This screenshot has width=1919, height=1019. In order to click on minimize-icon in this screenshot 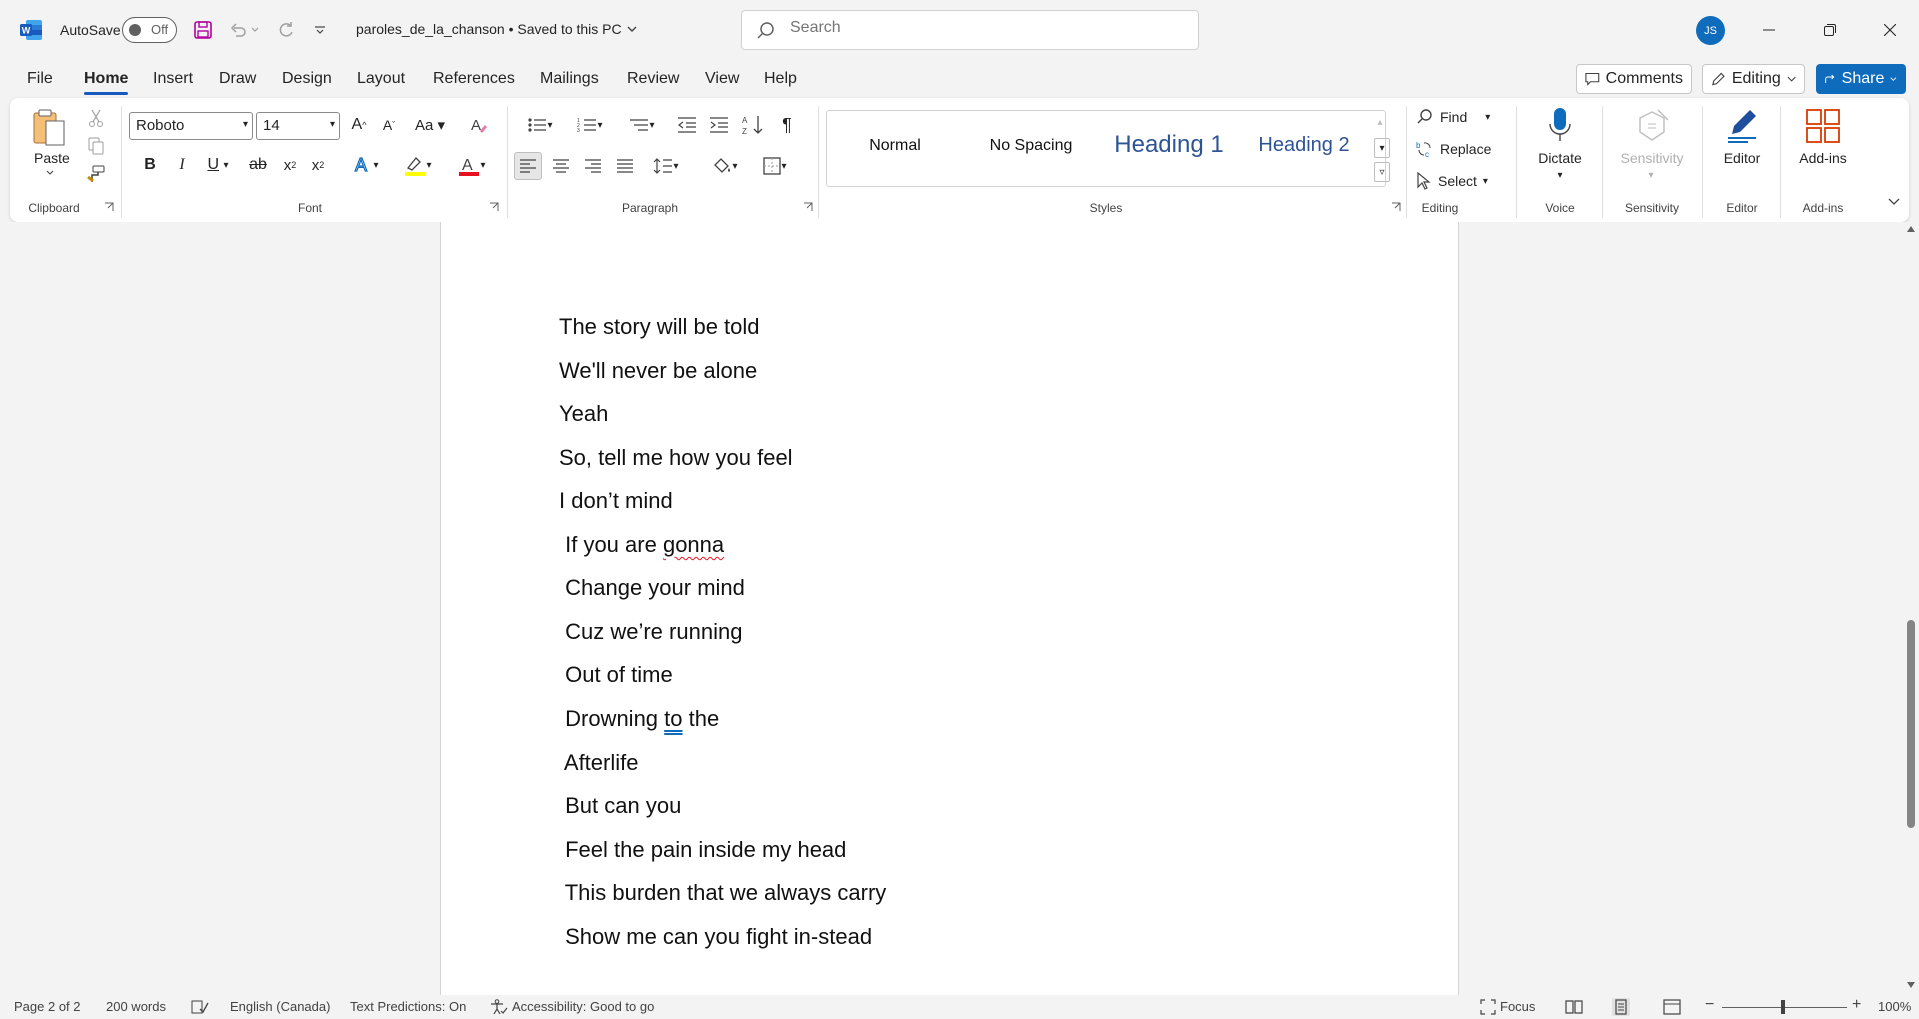, I will do `click(1769, 30)`.